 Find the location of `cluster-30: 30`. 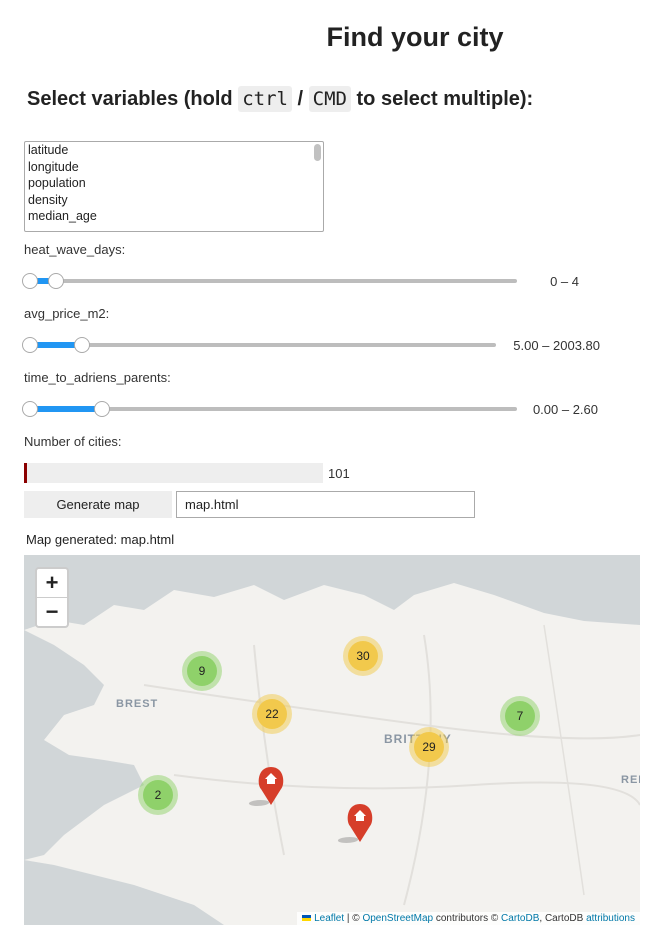

cluster-30: 30 is located at coordinates (363, 656).